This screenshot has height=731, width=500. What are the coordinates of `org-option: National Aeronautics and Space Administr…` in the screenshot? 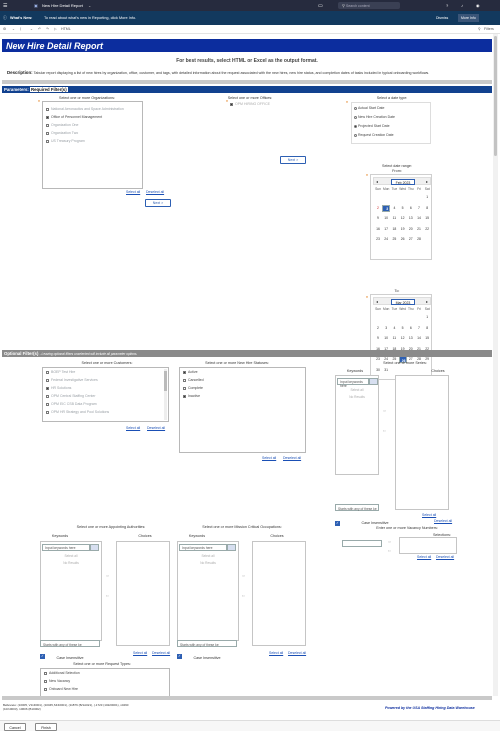 It's located at (85, 109).